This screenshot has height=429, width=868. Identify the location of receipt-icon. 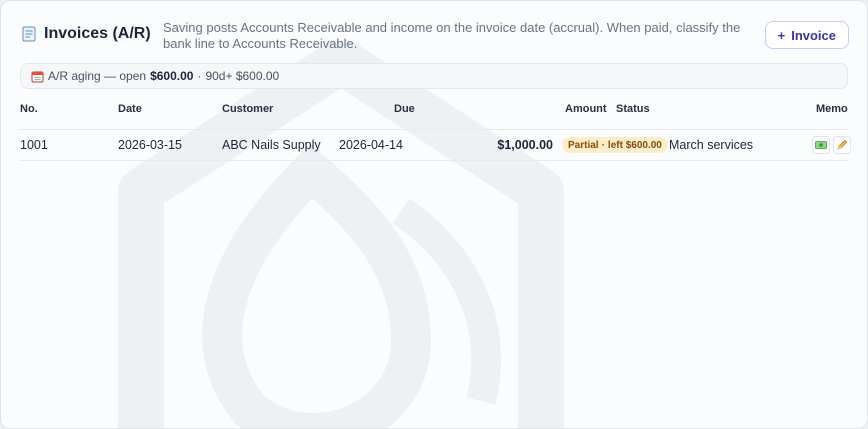
(29, 34).